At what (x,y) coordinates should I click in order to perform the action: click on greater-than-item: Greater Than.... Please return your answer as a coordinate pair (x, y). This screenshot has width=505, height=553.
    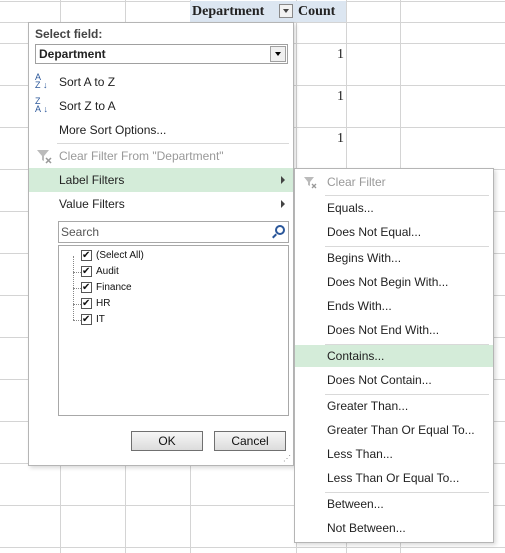
    Looking at the image, I should click on (394, 406).